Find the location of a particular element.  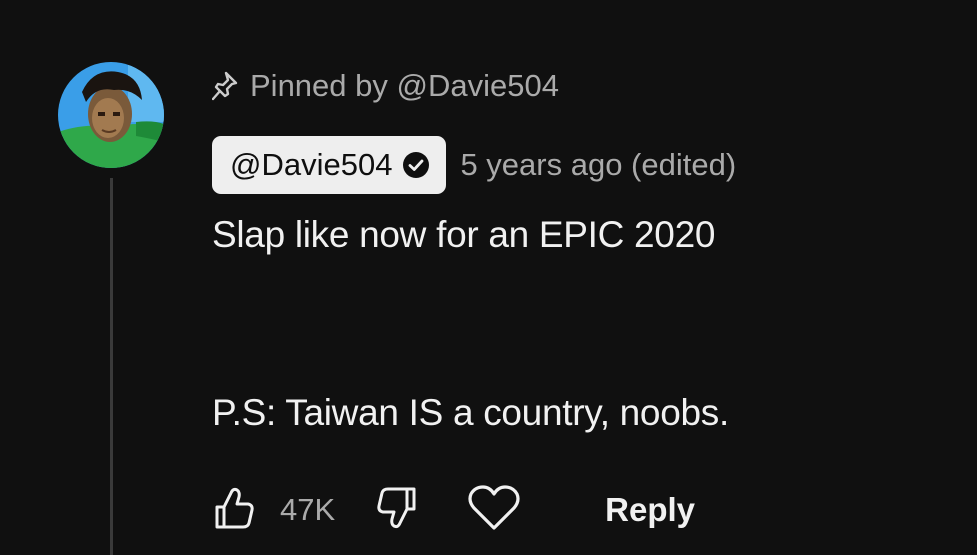

comment-header: @Davie504 5 years ago (edited) is located at coordinates (474, 165).